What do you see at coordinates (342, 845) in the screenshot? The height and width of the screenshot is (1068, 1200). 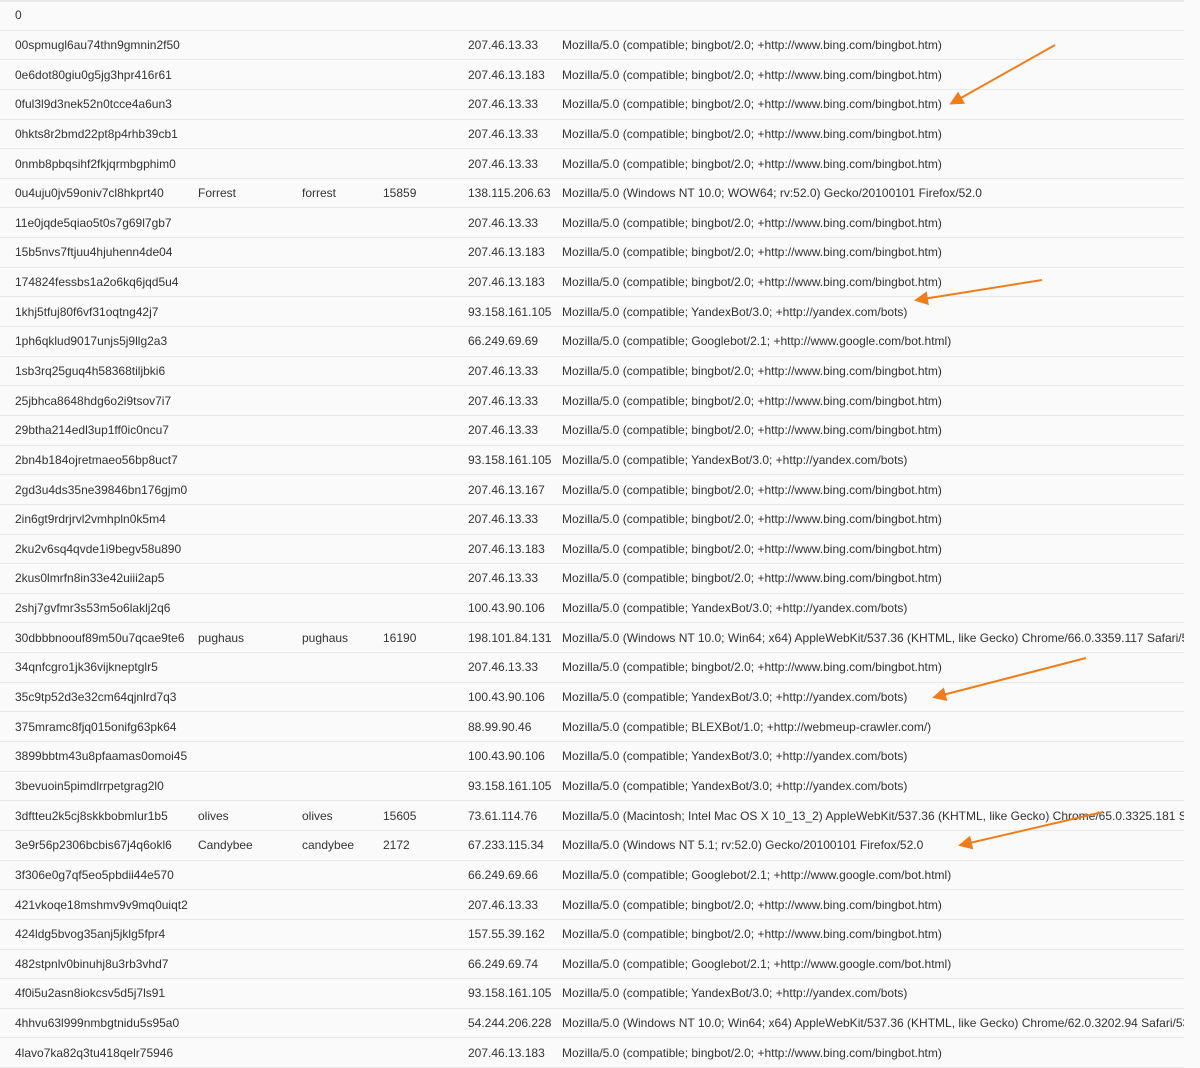 I see `login-name-cell: candybee` at bounding box center [342, 845].